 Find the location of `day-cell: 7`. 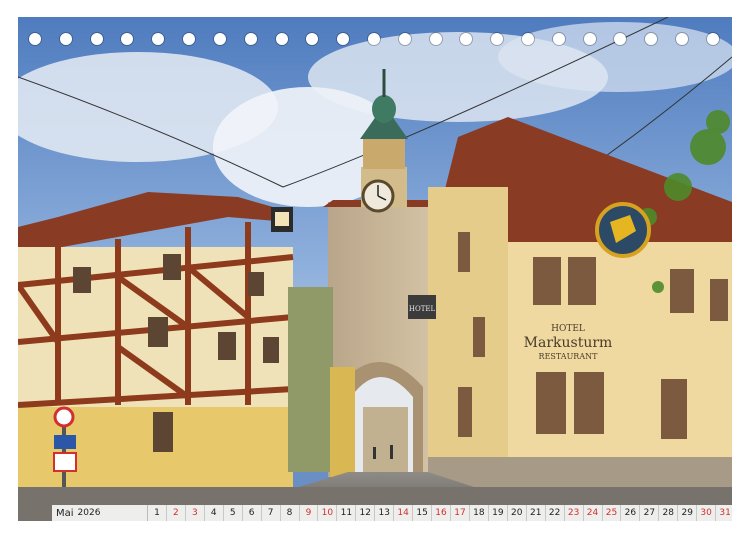

day-cell: 7 is located at coordinates (271, 513).